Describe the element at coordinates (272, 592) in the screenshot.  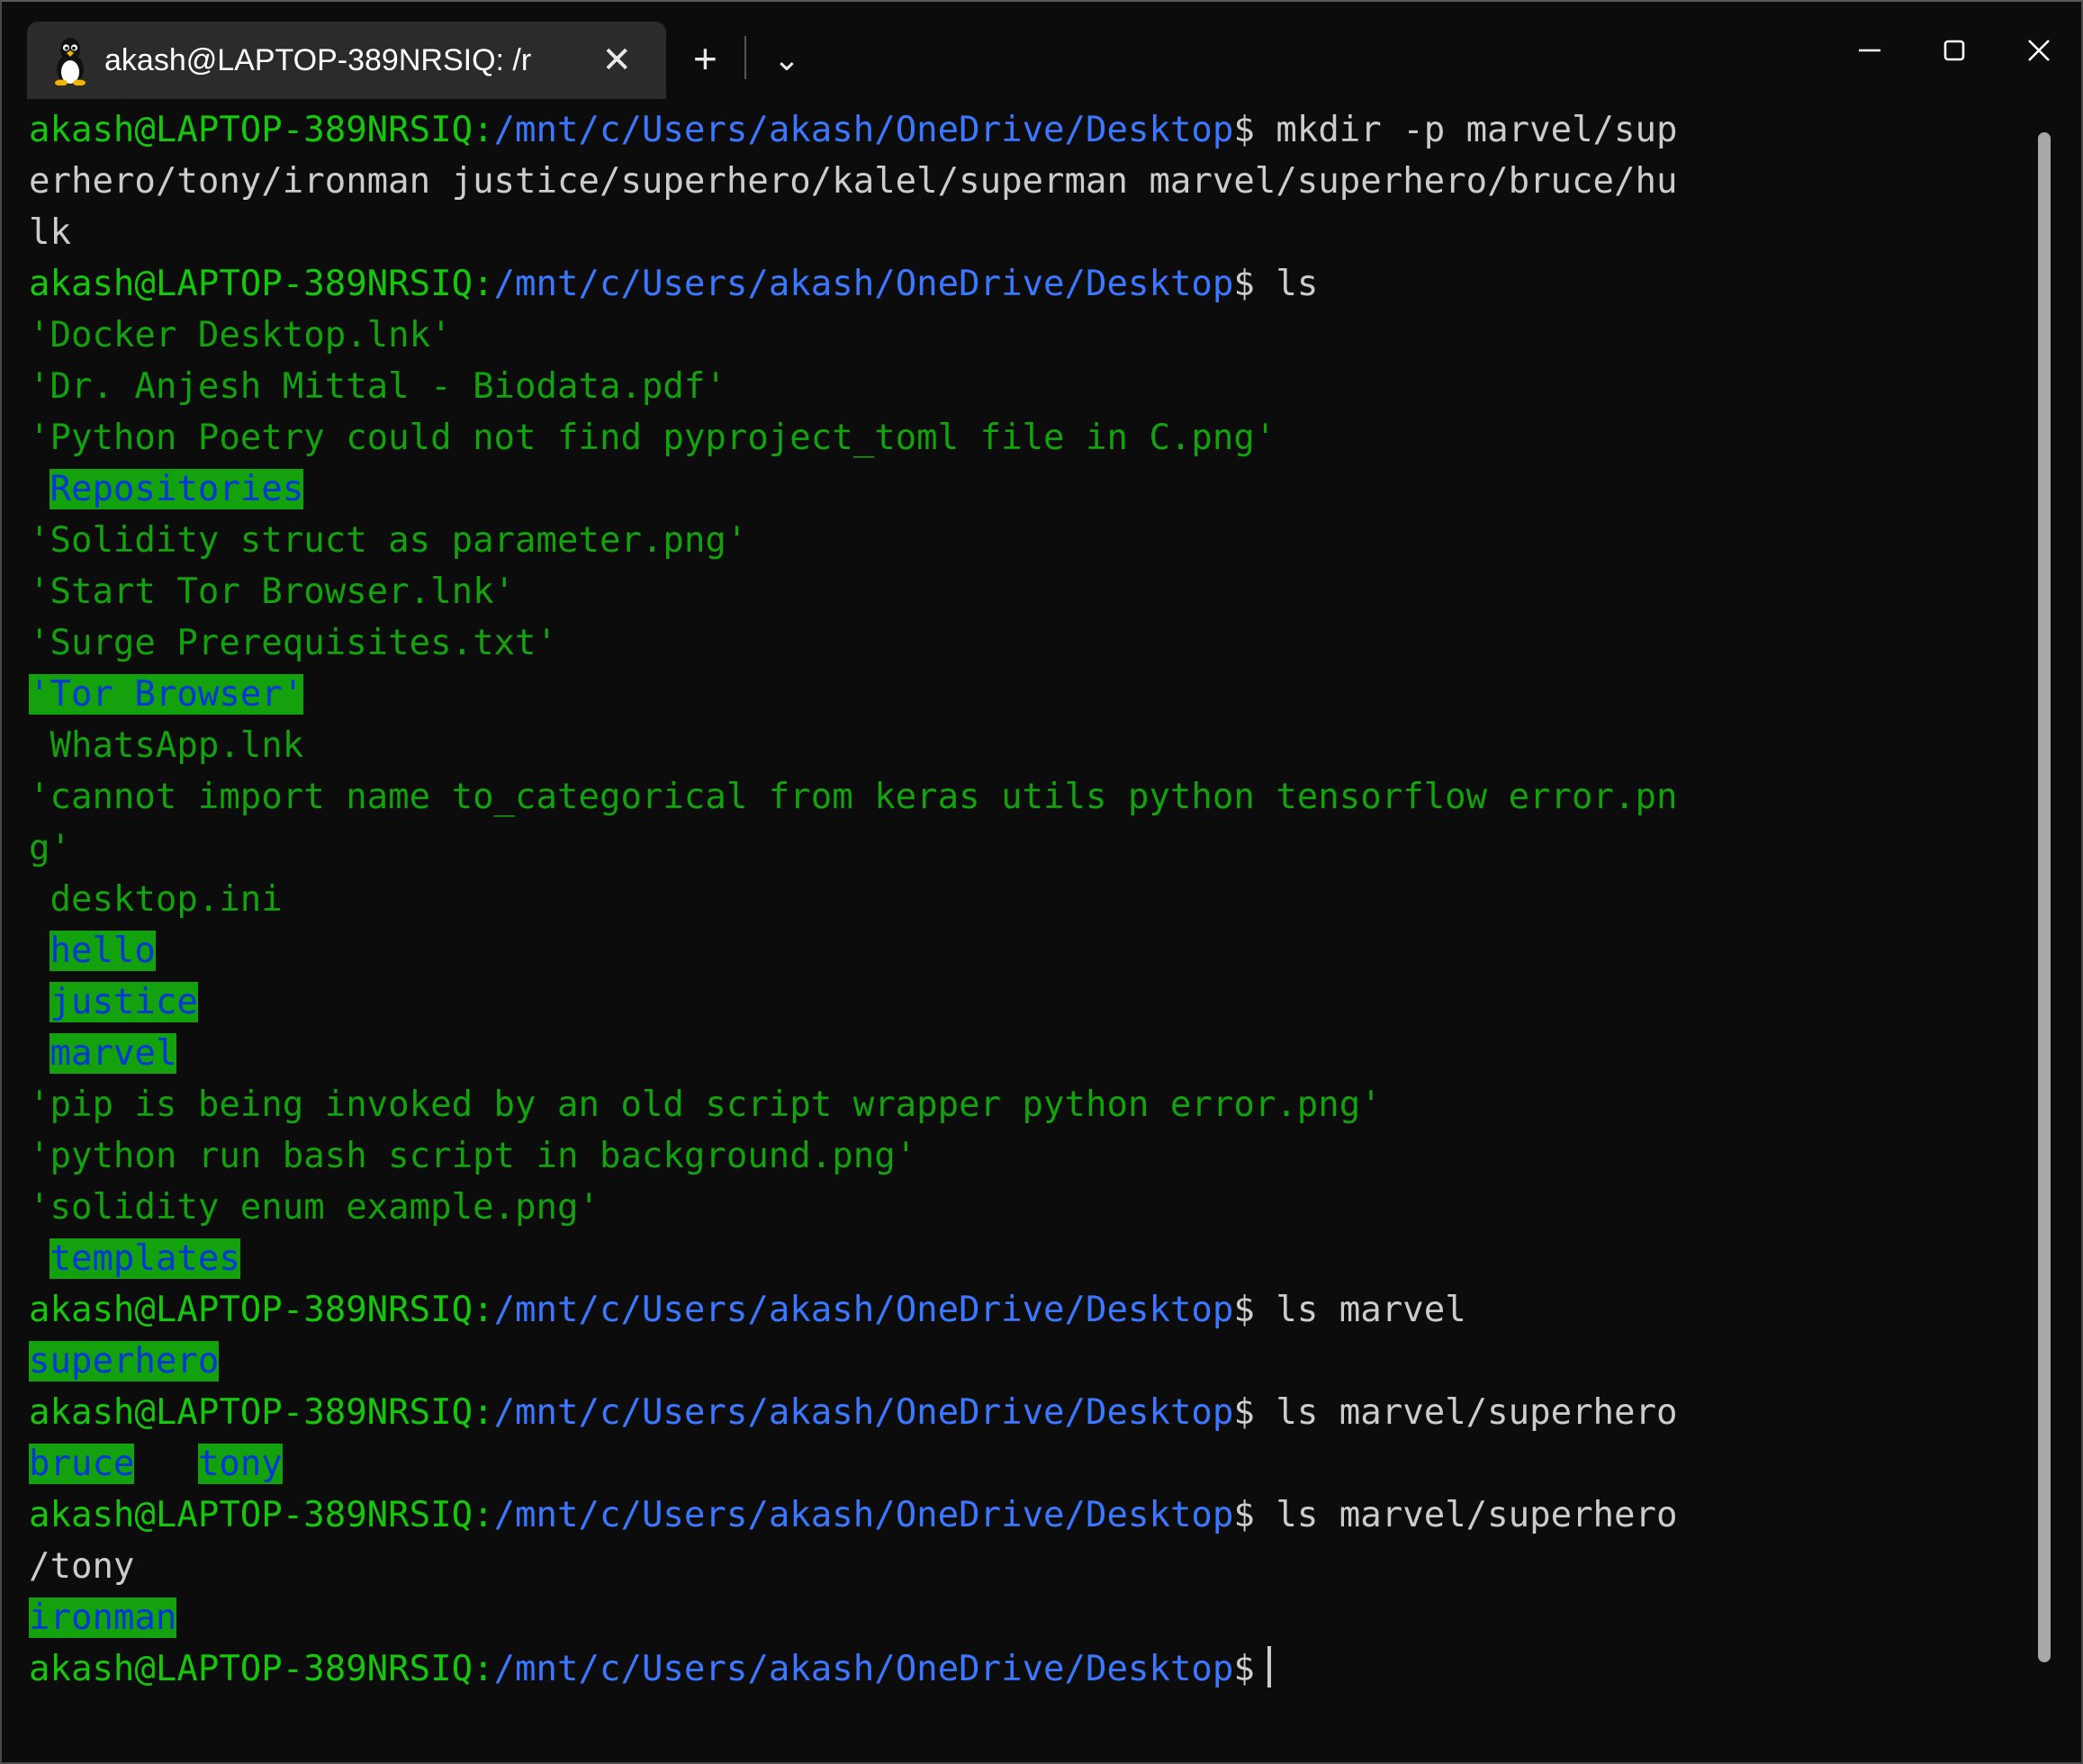
I see `file-entry: 'Start Tor Browser.lnk'` at that location.